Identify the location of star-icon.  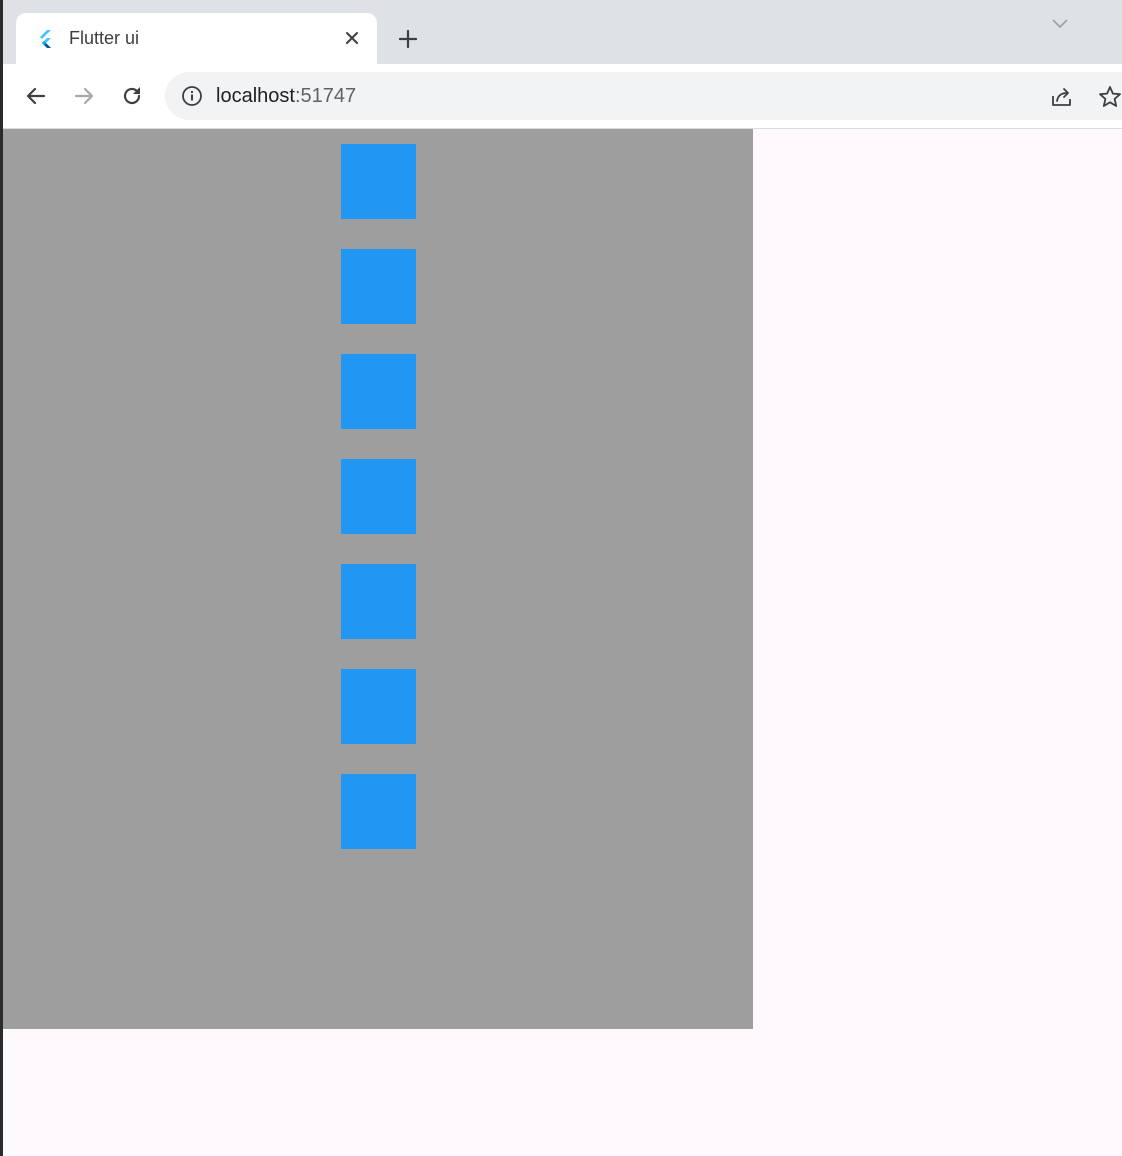
(1109, 97).